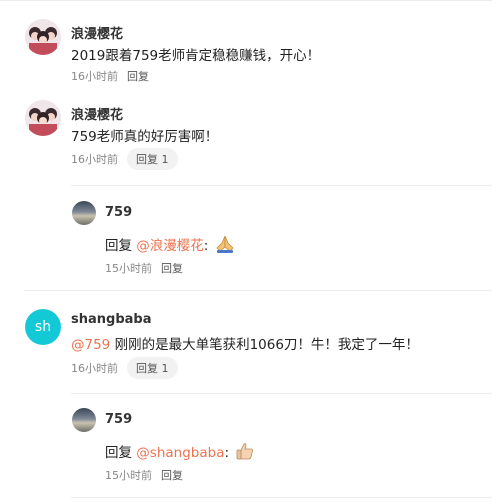 The image size is (492, 502). I want to click on comment-divider, so click(258, 290).